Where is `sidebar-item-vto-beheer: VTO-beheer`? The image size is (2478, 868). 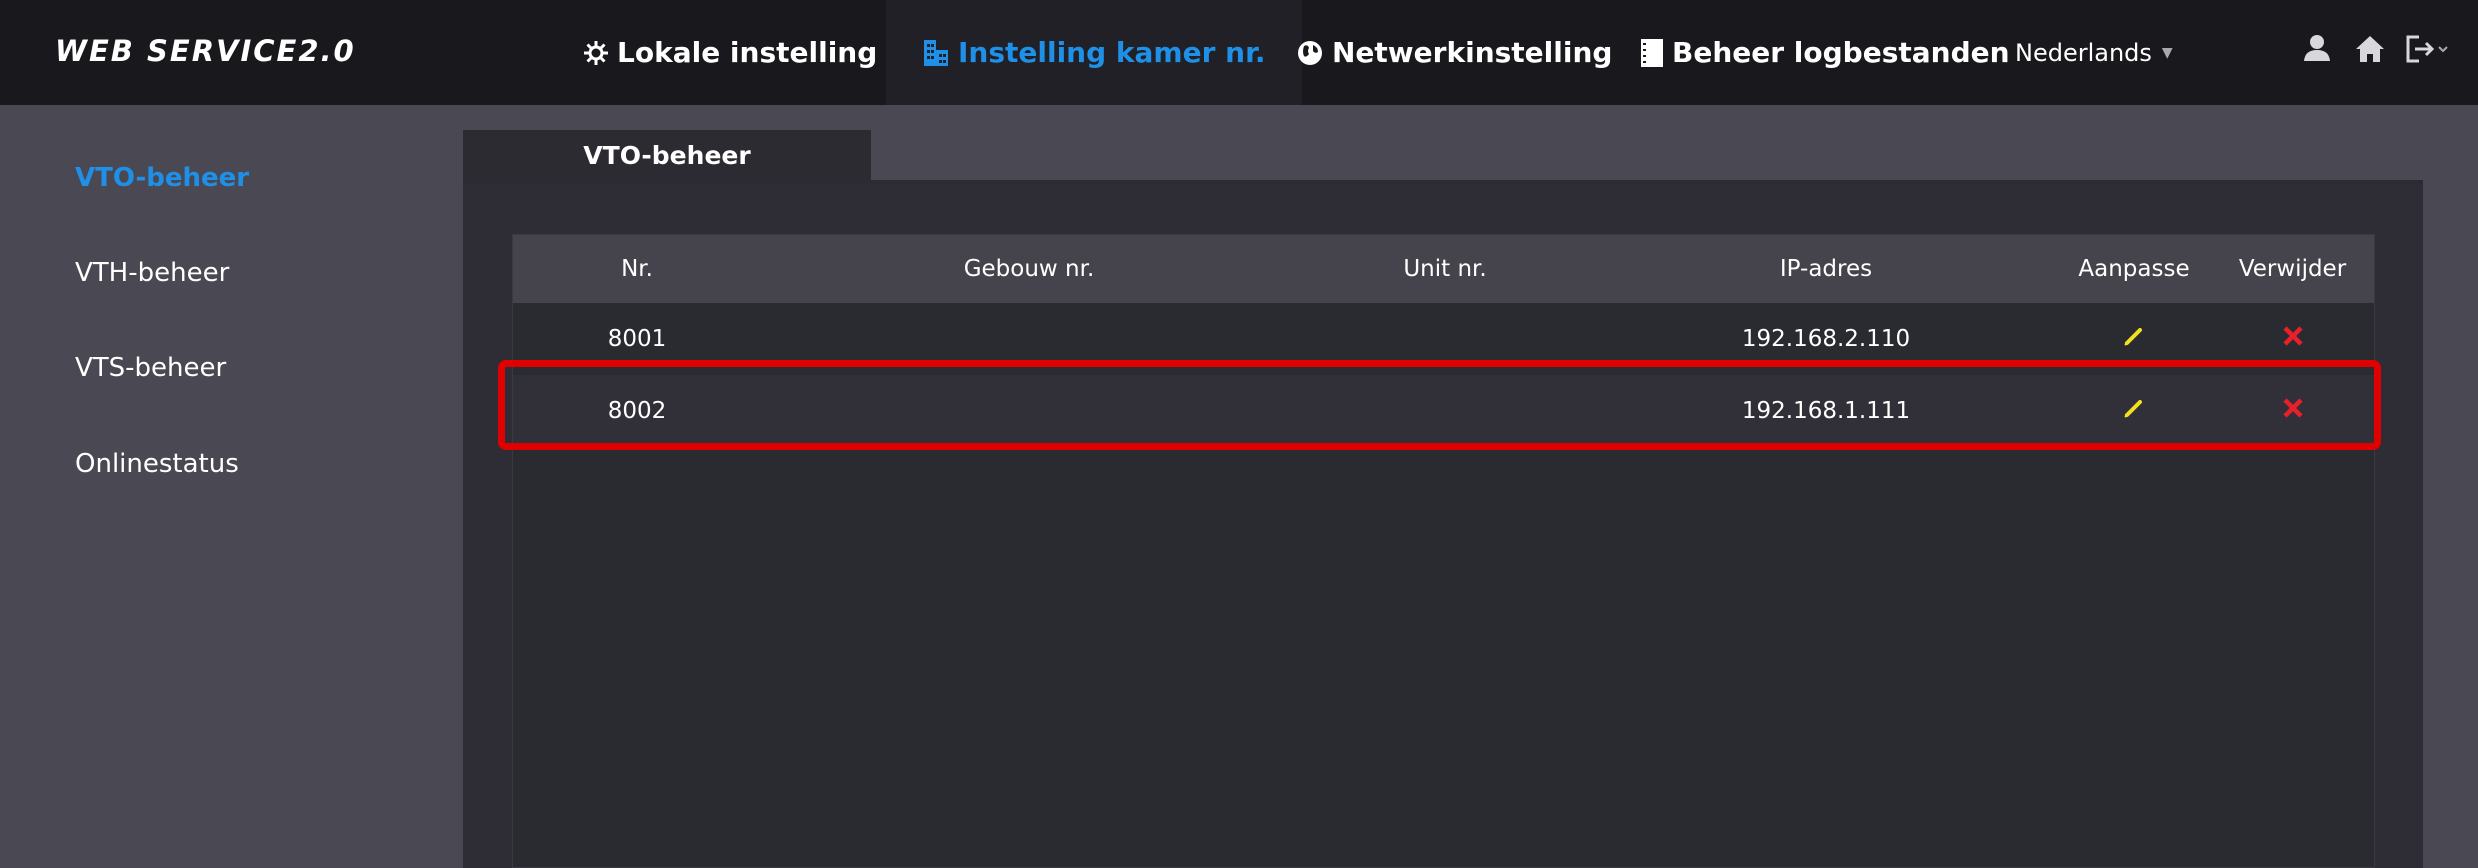 sidebar-item-vto-beheer: VTO-beheer is located at coordinates (162, 178).